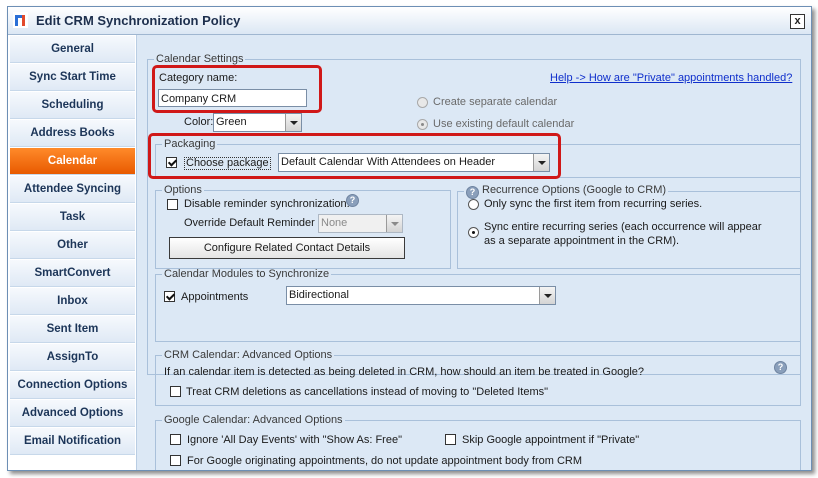 This screenshot has width=818, height=478. What do you see at coordinates (183, 190) in the screenshot?
I see `options-legend: Options` at bounding box center [183, 190].